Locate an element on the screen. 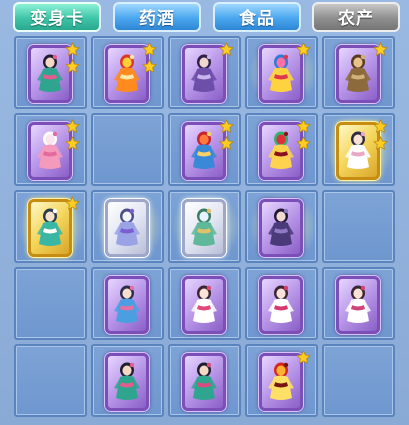 This screenshot has width=409, height=425. red-beast-figure-icon is located at coordinates (204, 150).